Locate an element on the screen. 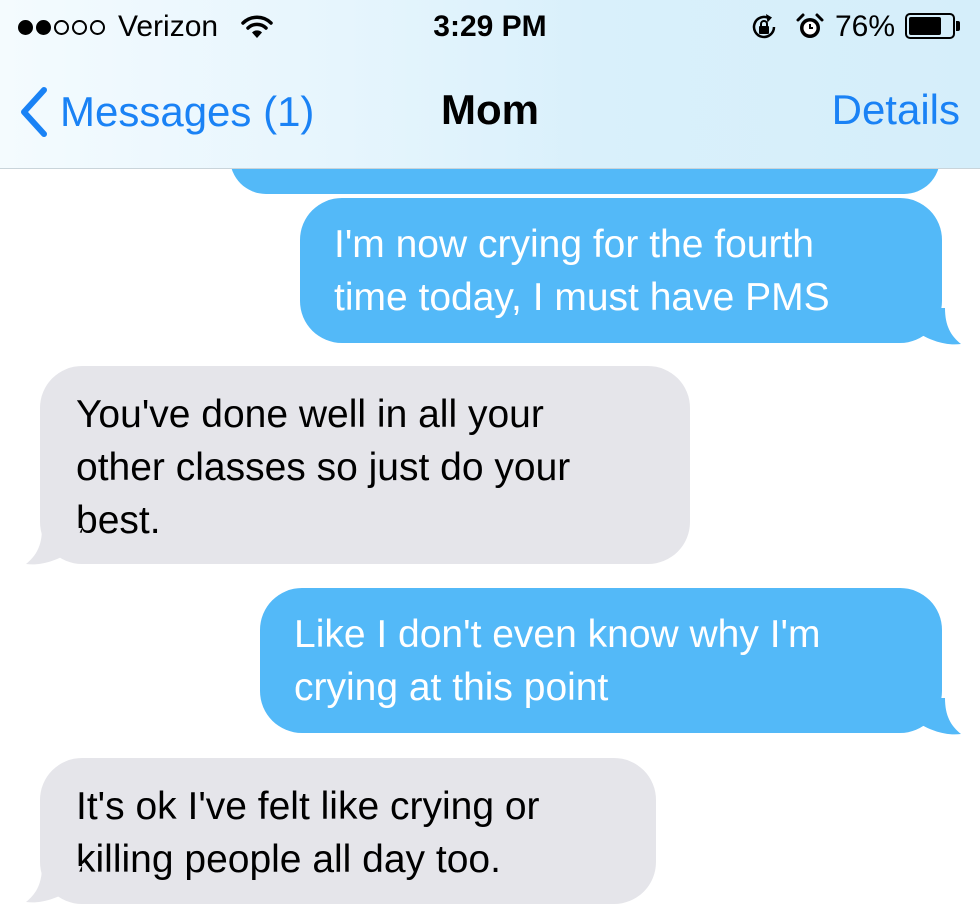 The image size is (980, 924). rotation-lock-icon is located at coordinates (764, 29).